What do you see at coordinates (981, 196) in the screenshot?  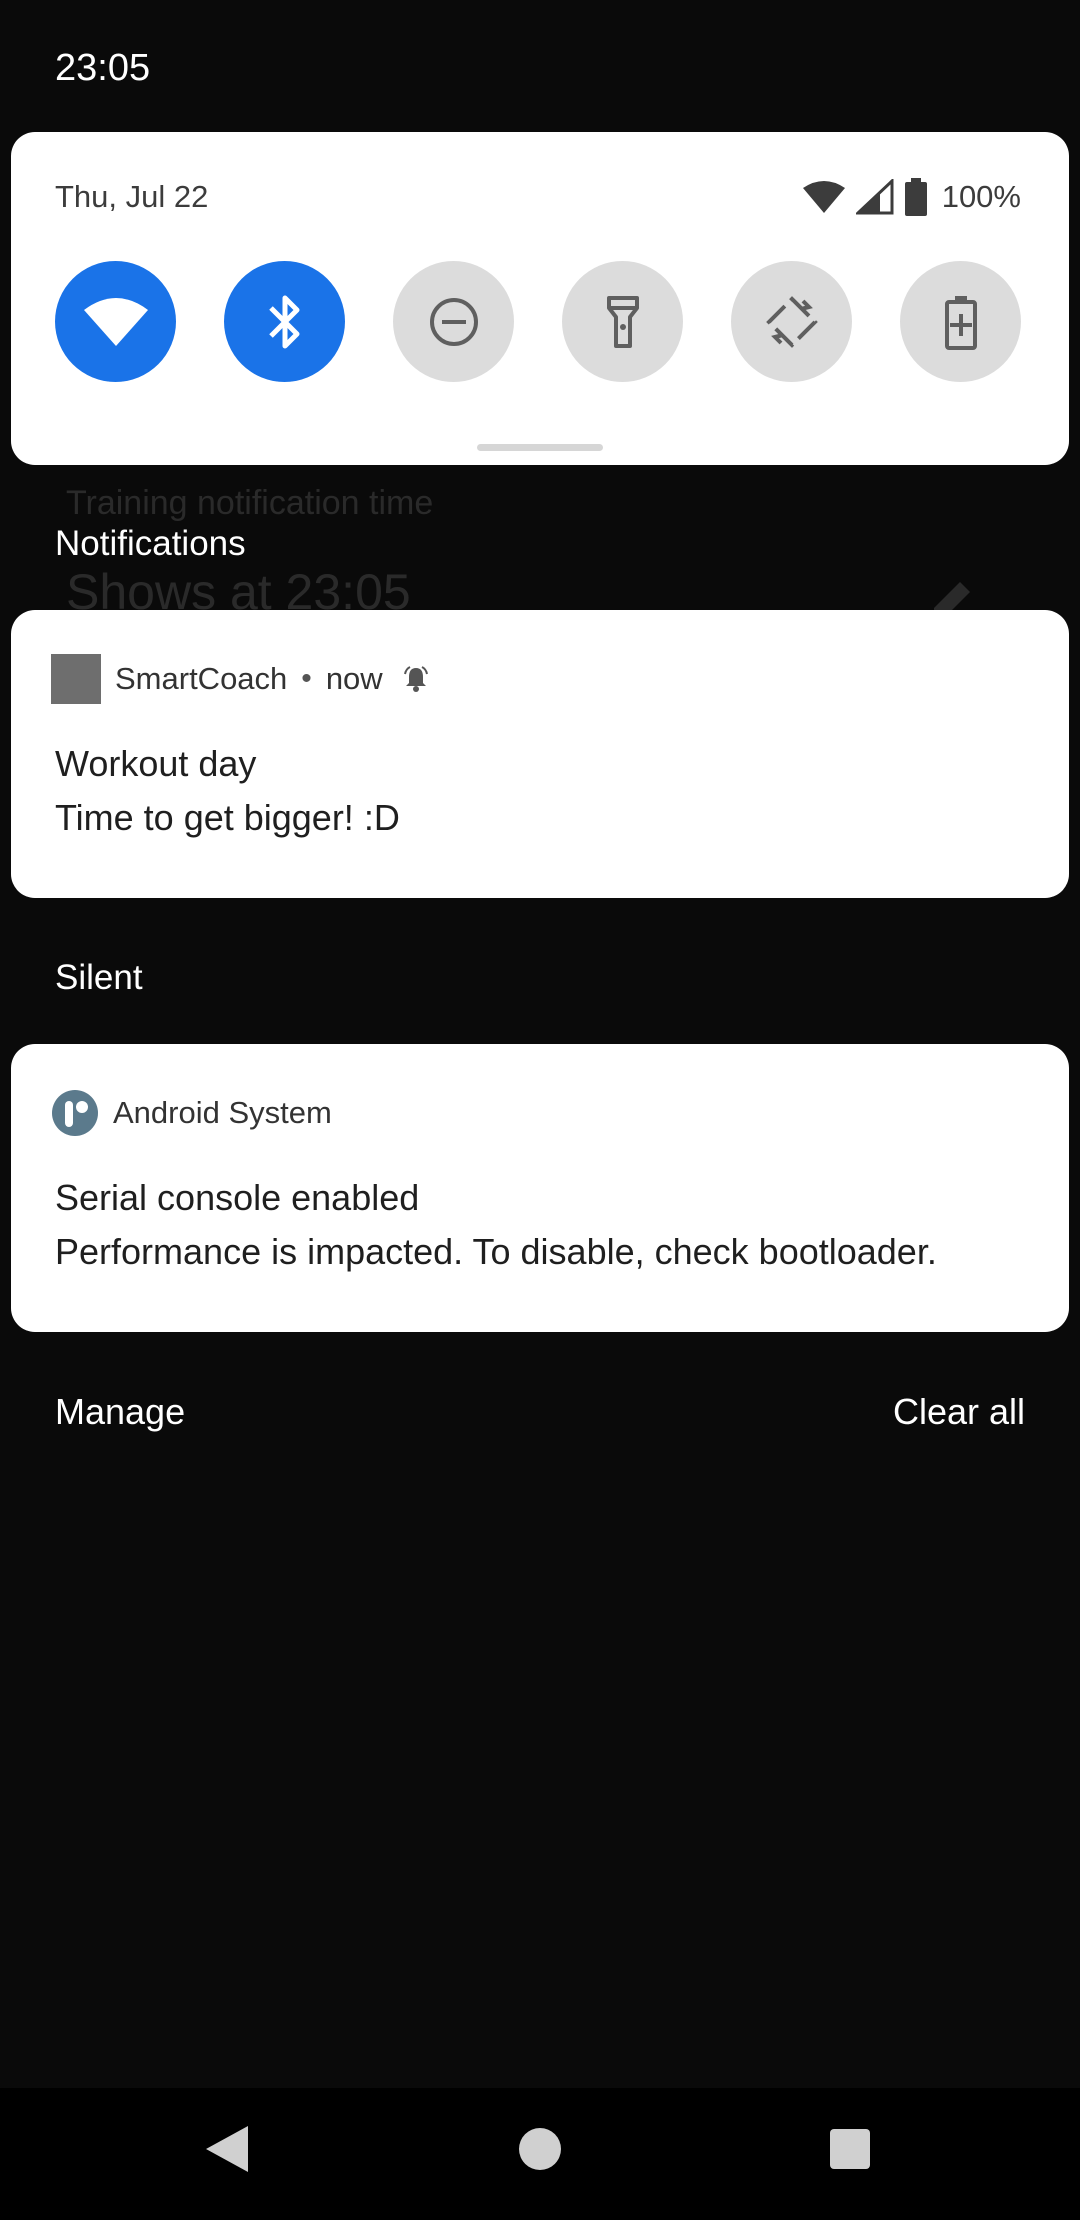 I see `battery-percentage: 100%` at bounding box center [981, 196].